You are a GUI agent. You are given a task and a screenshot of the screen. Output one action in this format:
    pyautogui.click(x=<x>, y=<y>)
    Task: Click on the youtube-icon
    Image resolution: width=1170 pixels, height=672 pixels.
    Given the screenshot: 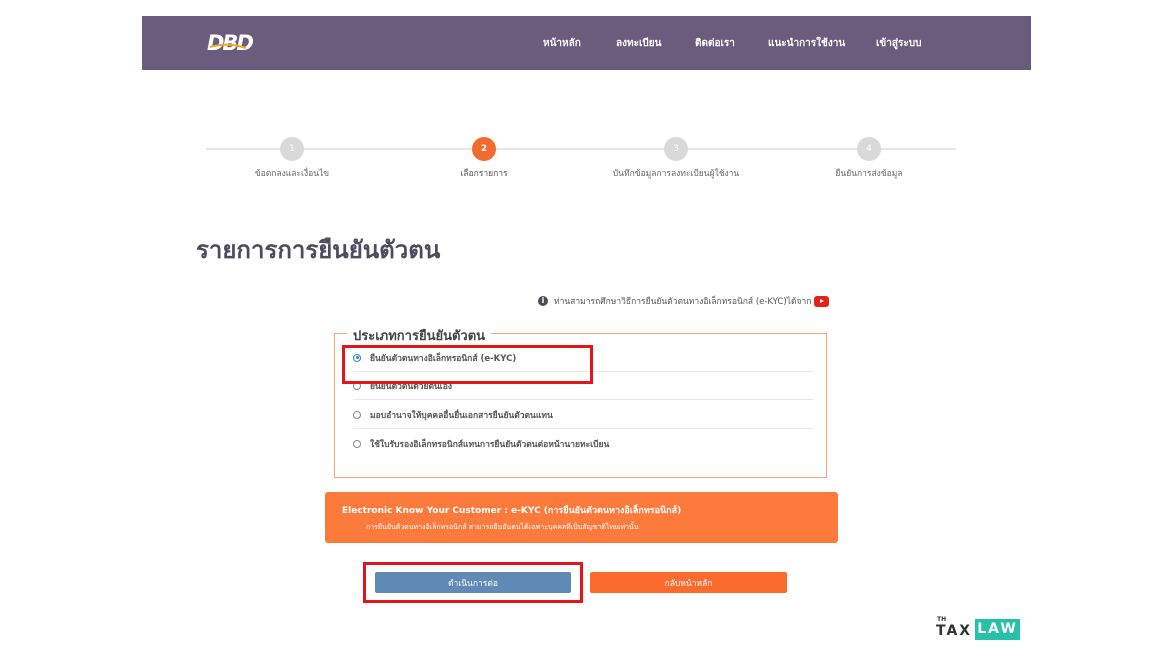 What is the action you would take?
    pyautogui.click(x=822, y=301)
    